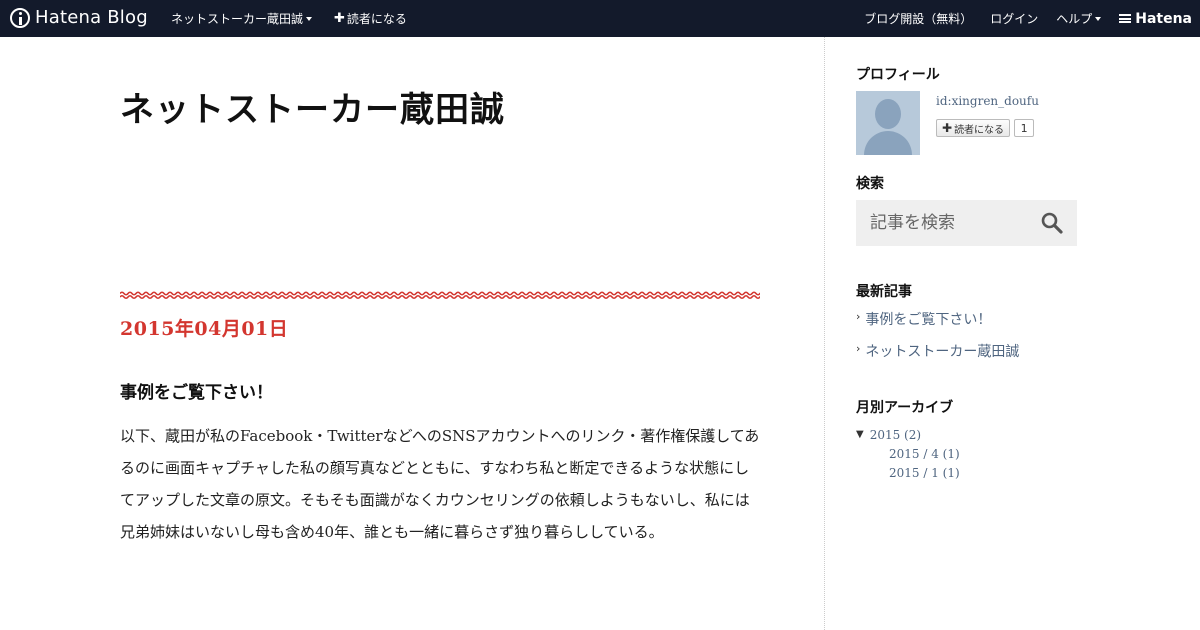  I want to click on recent-entry: › 事例をご覧下さい！, so click(937, 325).